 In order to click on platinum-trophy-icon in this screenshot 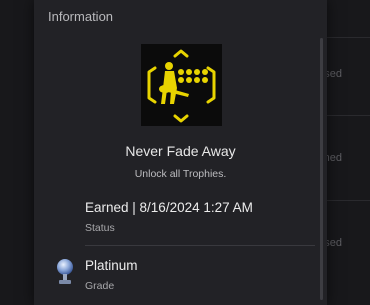, I will do `click(65, 272)`.